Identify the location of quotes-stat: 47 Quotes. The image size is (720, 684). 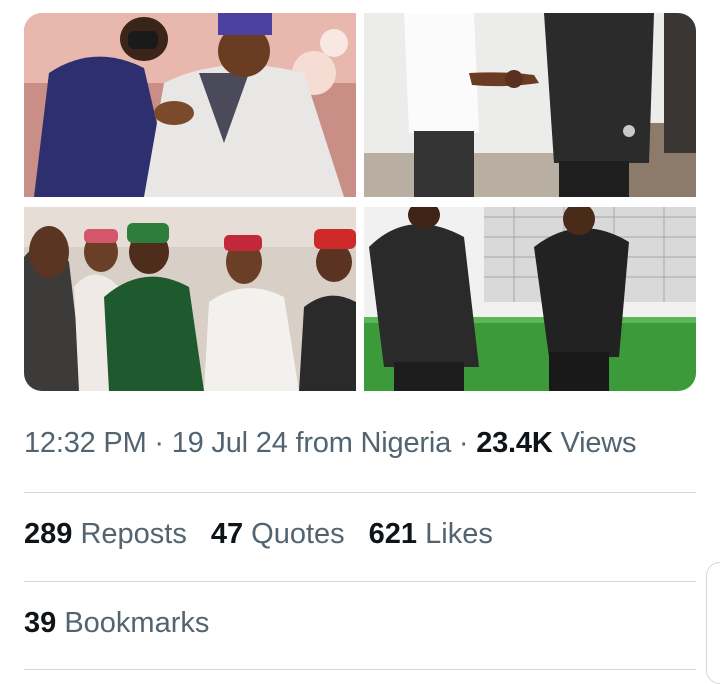
(278, 534).